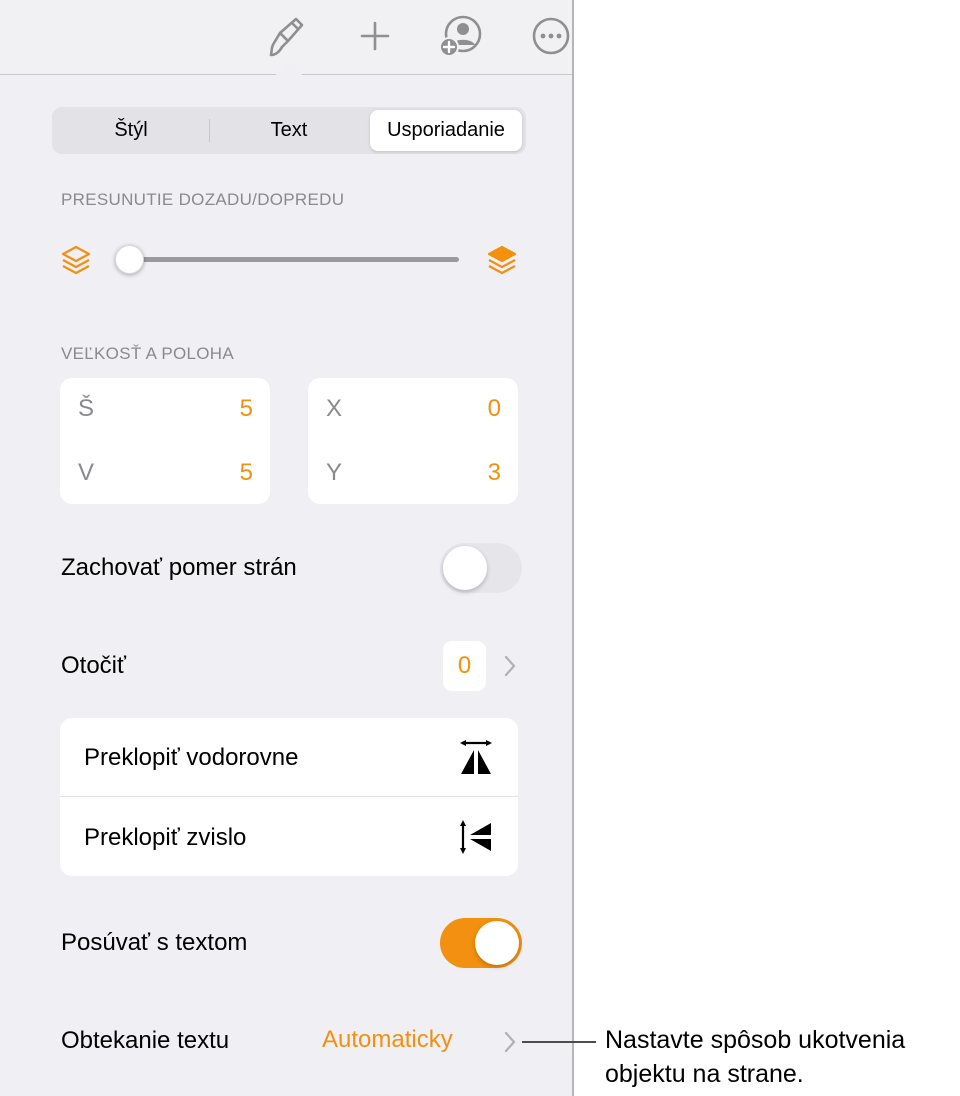 This screenshot has width=960, height=1096. What do you see at coordinates (154, 942) in the screenshot?
I see `move-with-text-label: Posúvať s textom` at bounding box center [154, 942].